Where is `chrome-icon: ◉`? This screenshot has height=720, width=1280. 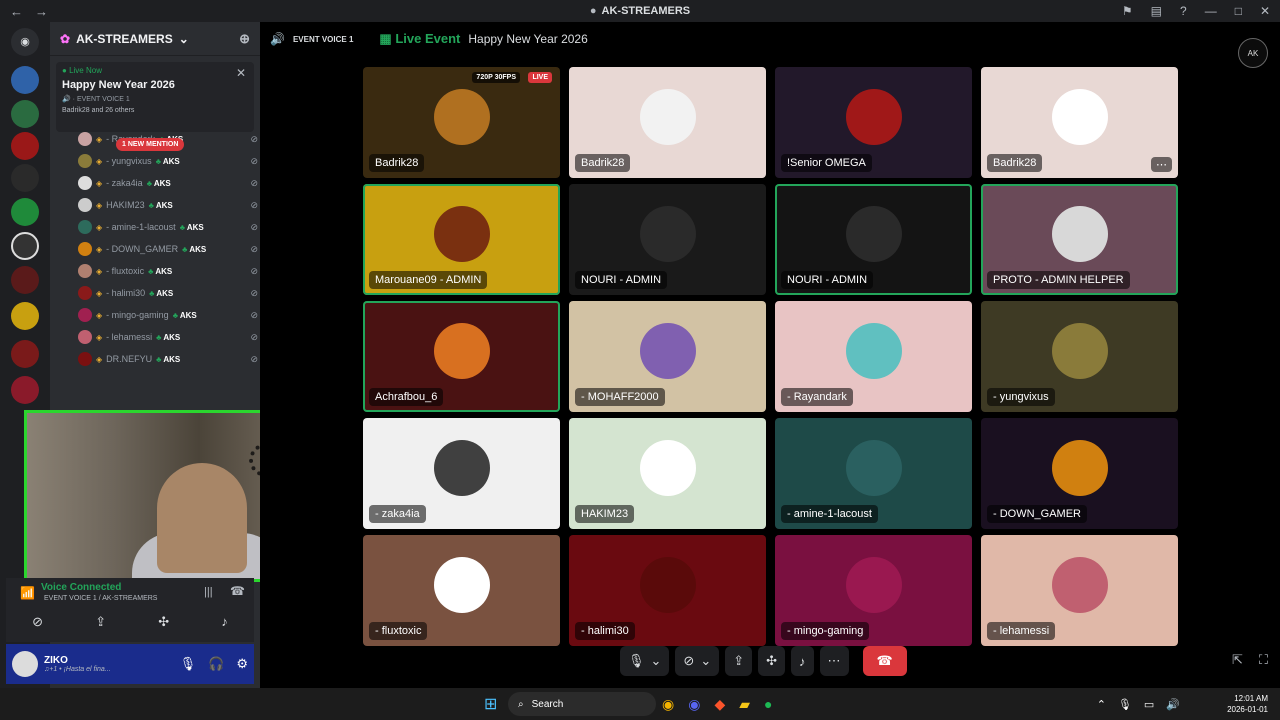 chrome-icon: ◉ is located at coordinates (668, 704).